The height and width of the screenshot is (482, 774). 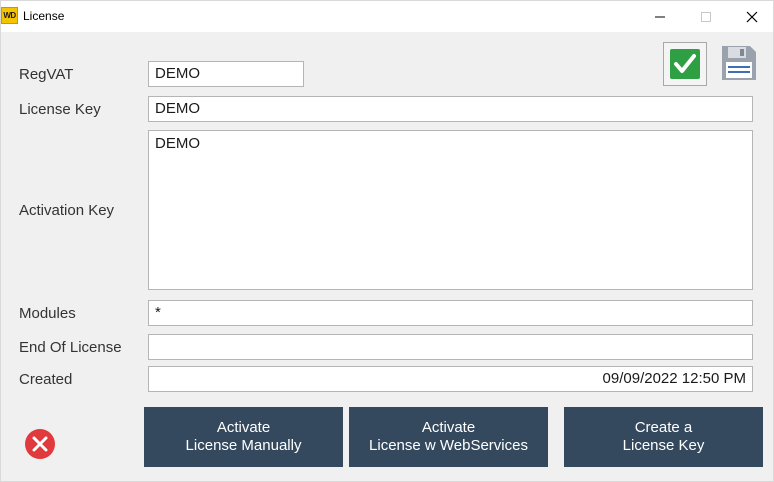 What do you see at coordinates (46, 379) in the screenshot?
I see `created-label: Created` at bounding box center [46, 379].